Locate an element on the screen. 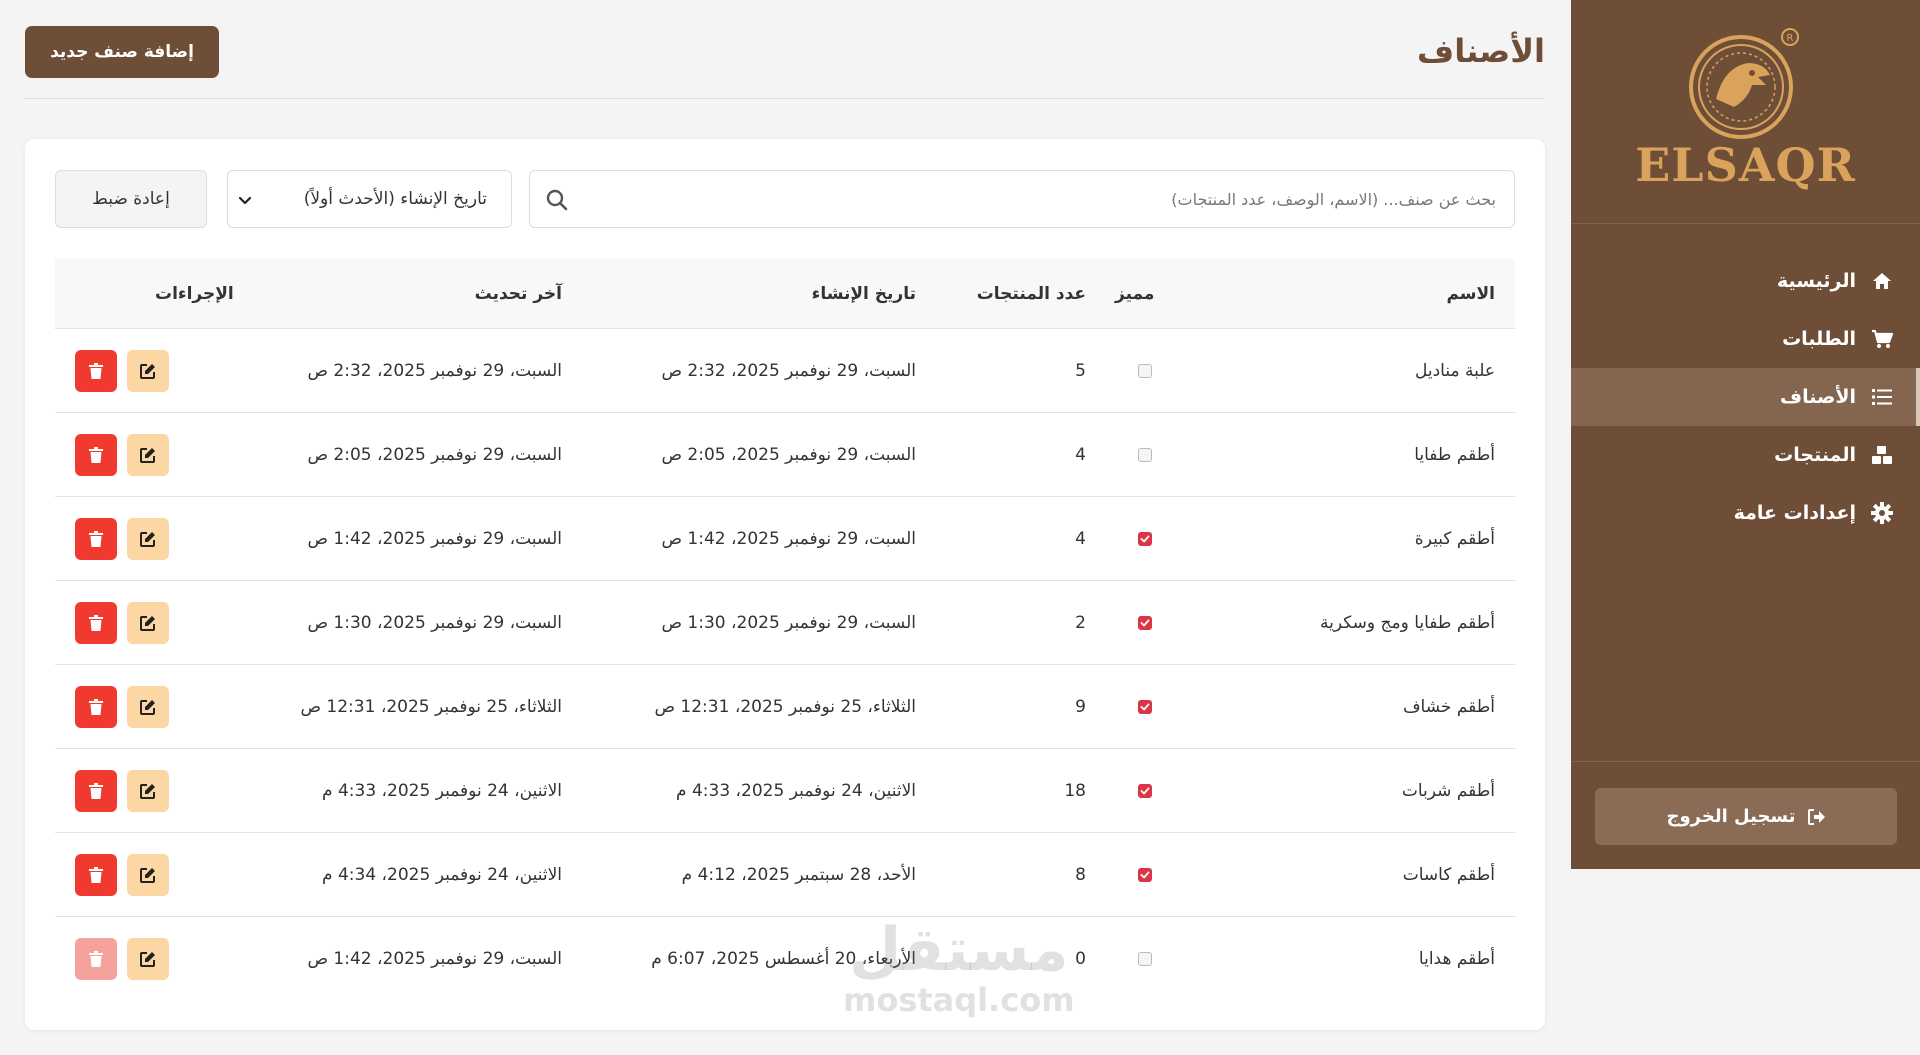  row-updated: الاثنين، 24 نوفمبر 2025، 4:34 م is located at coordinates (442, 874).